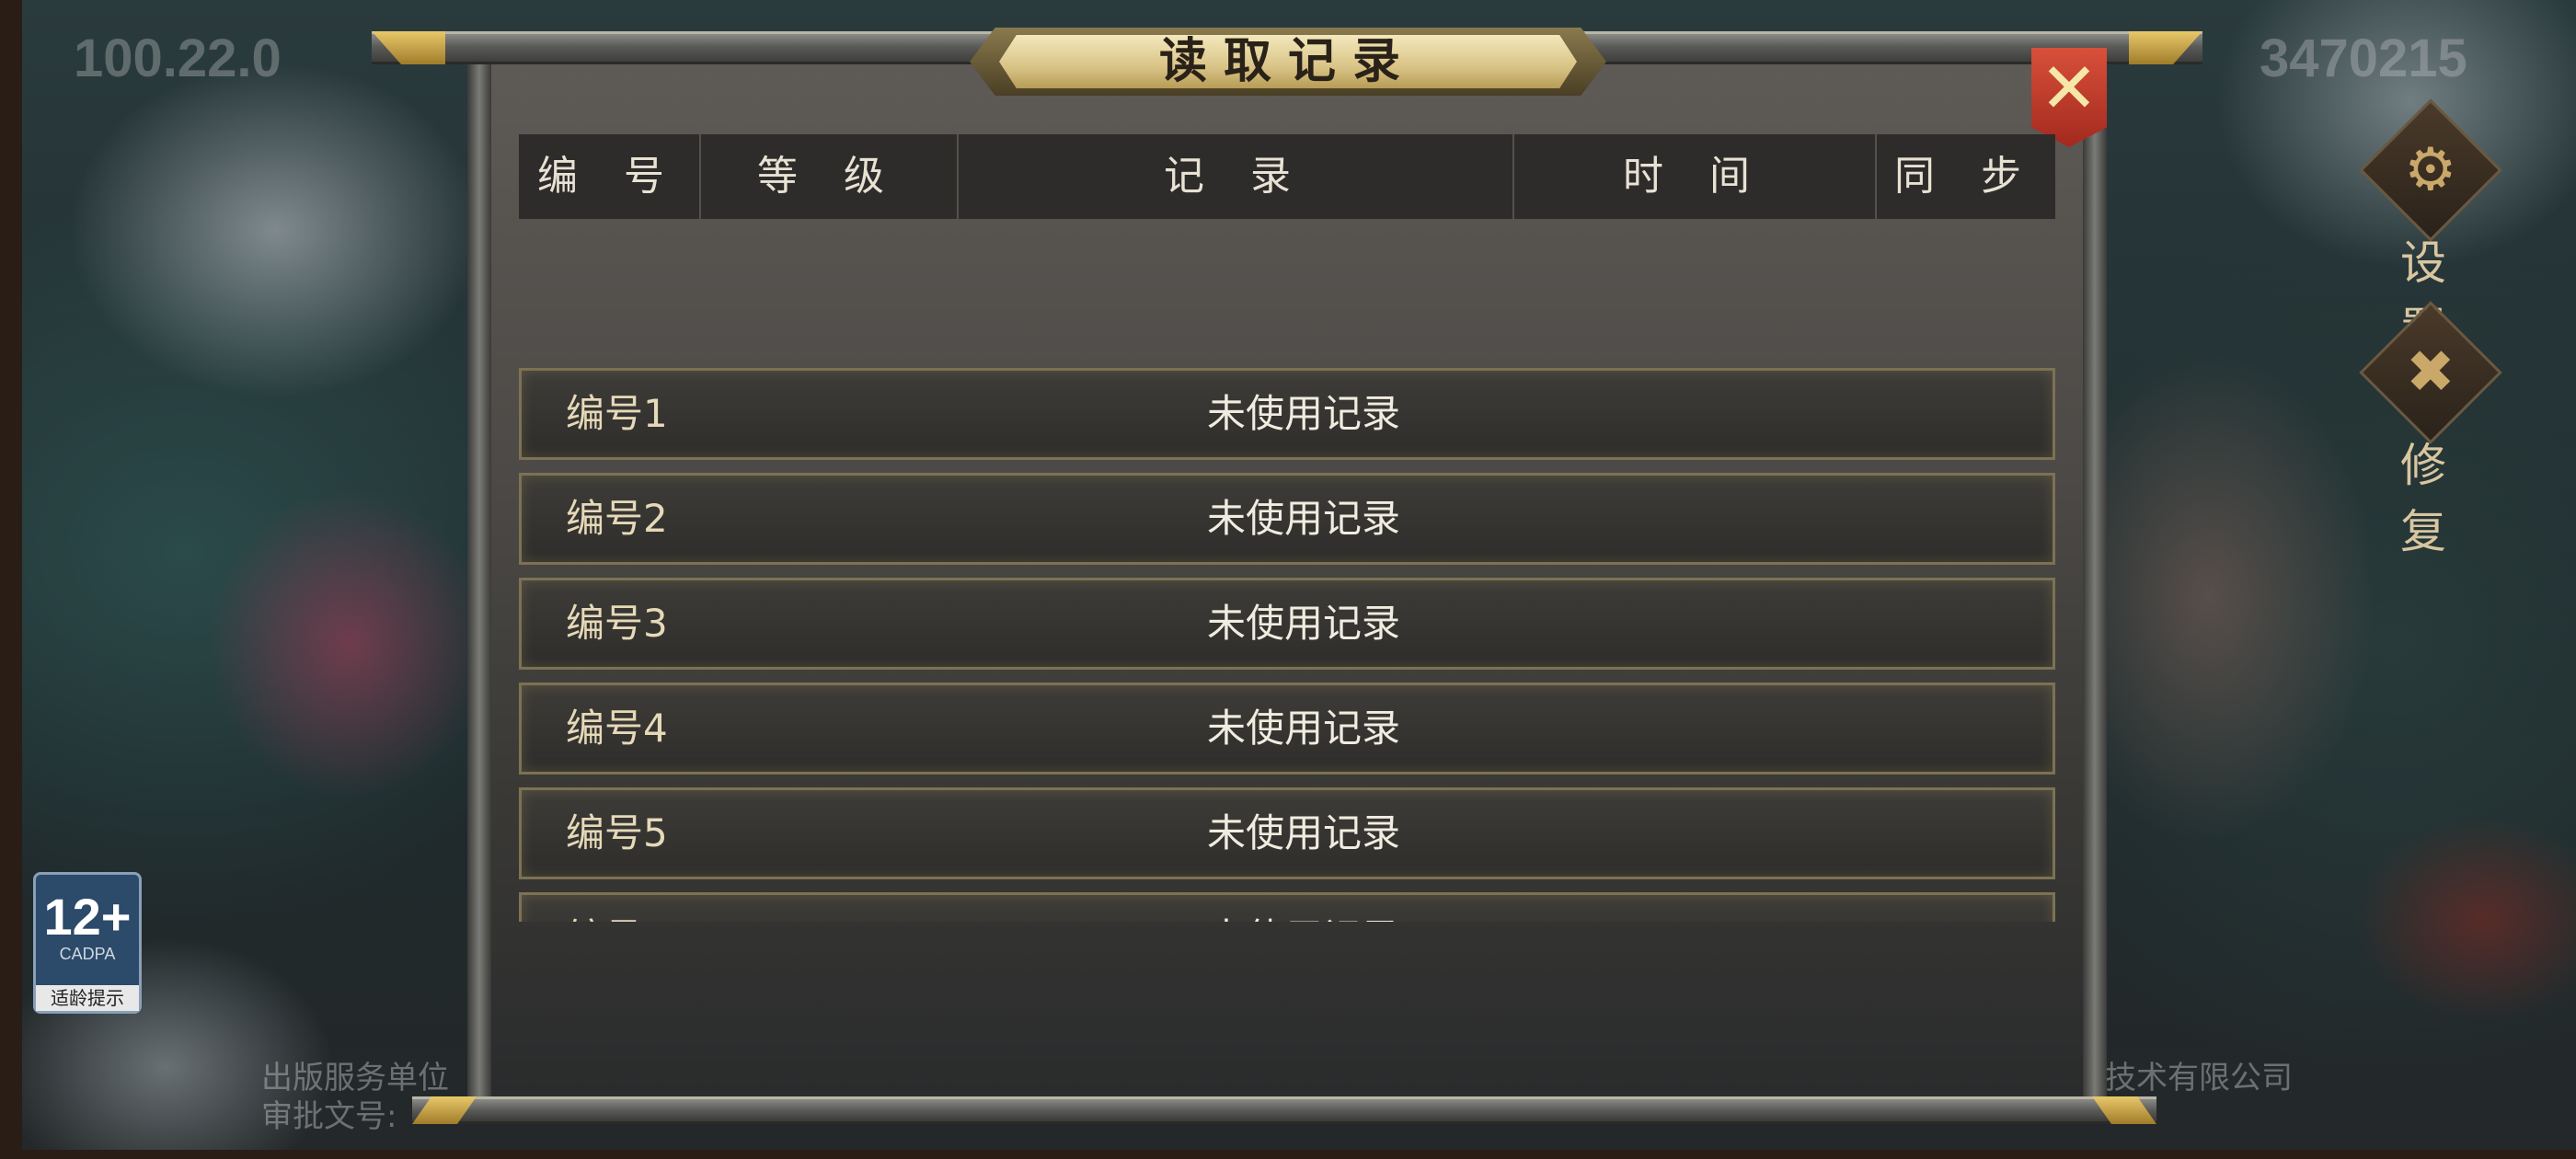 This screenshot has height=1159, width=2576. Describe the element at coordinates (87, 917) in the screenshot. I see `age-rating: 12+` at that location.